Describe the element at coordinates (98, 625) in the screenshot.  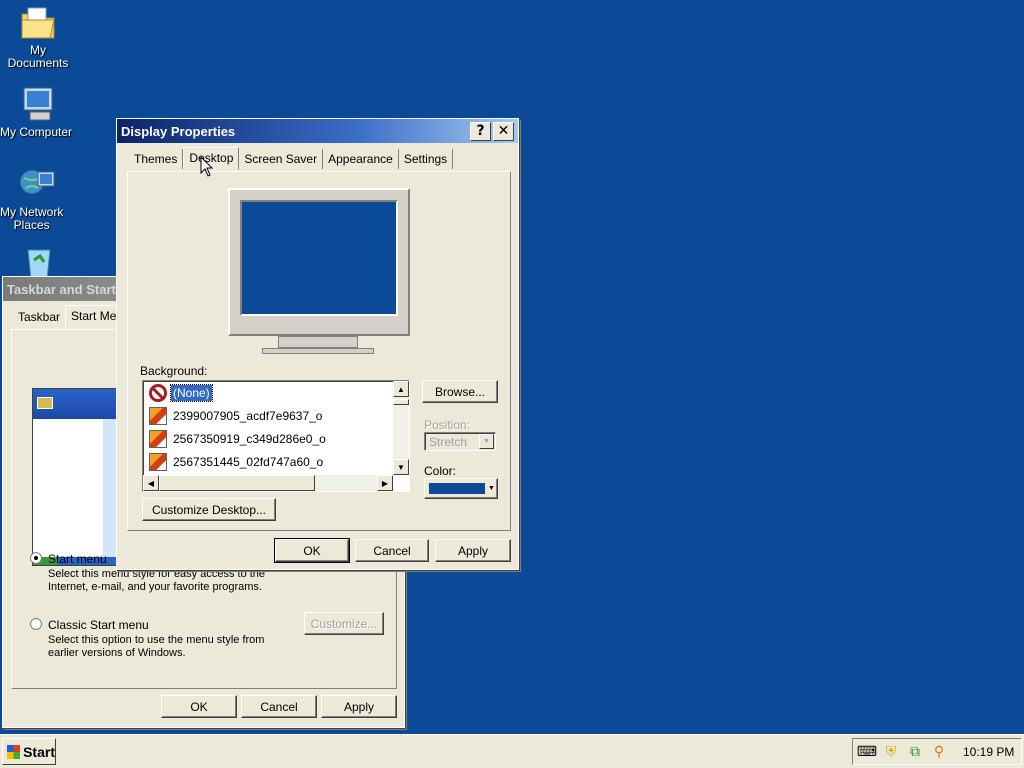
I see `classic-option-label: Classic Start menu` at that location.